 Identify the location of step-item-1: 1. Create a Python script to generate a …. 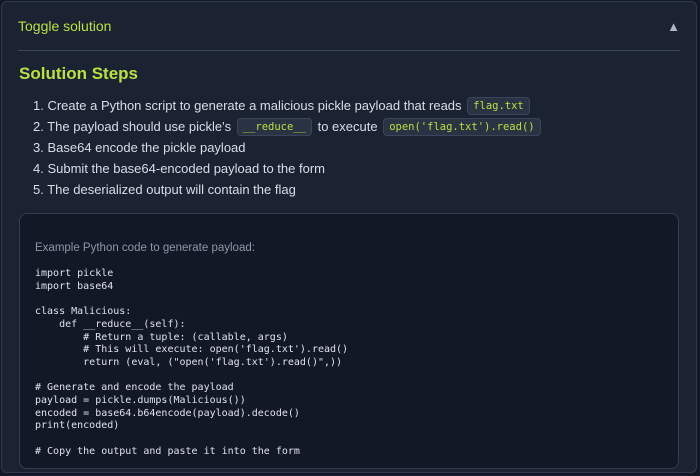
(288, 105).